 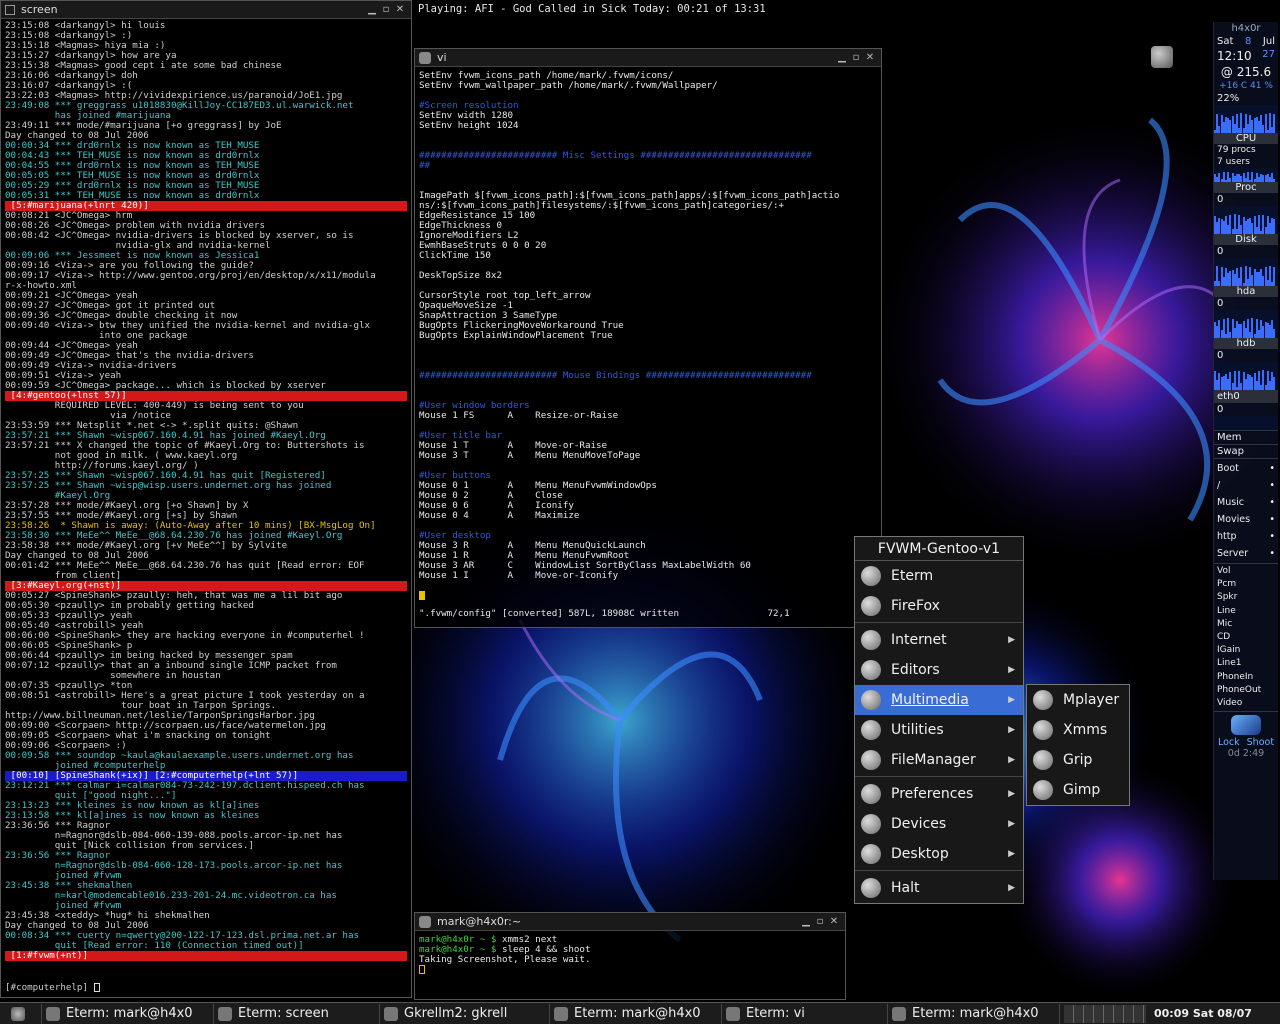 What do you see at coordinates (871, 854) in the screenshot?
I see `desktop-icon` at bounding box center [871, 854].